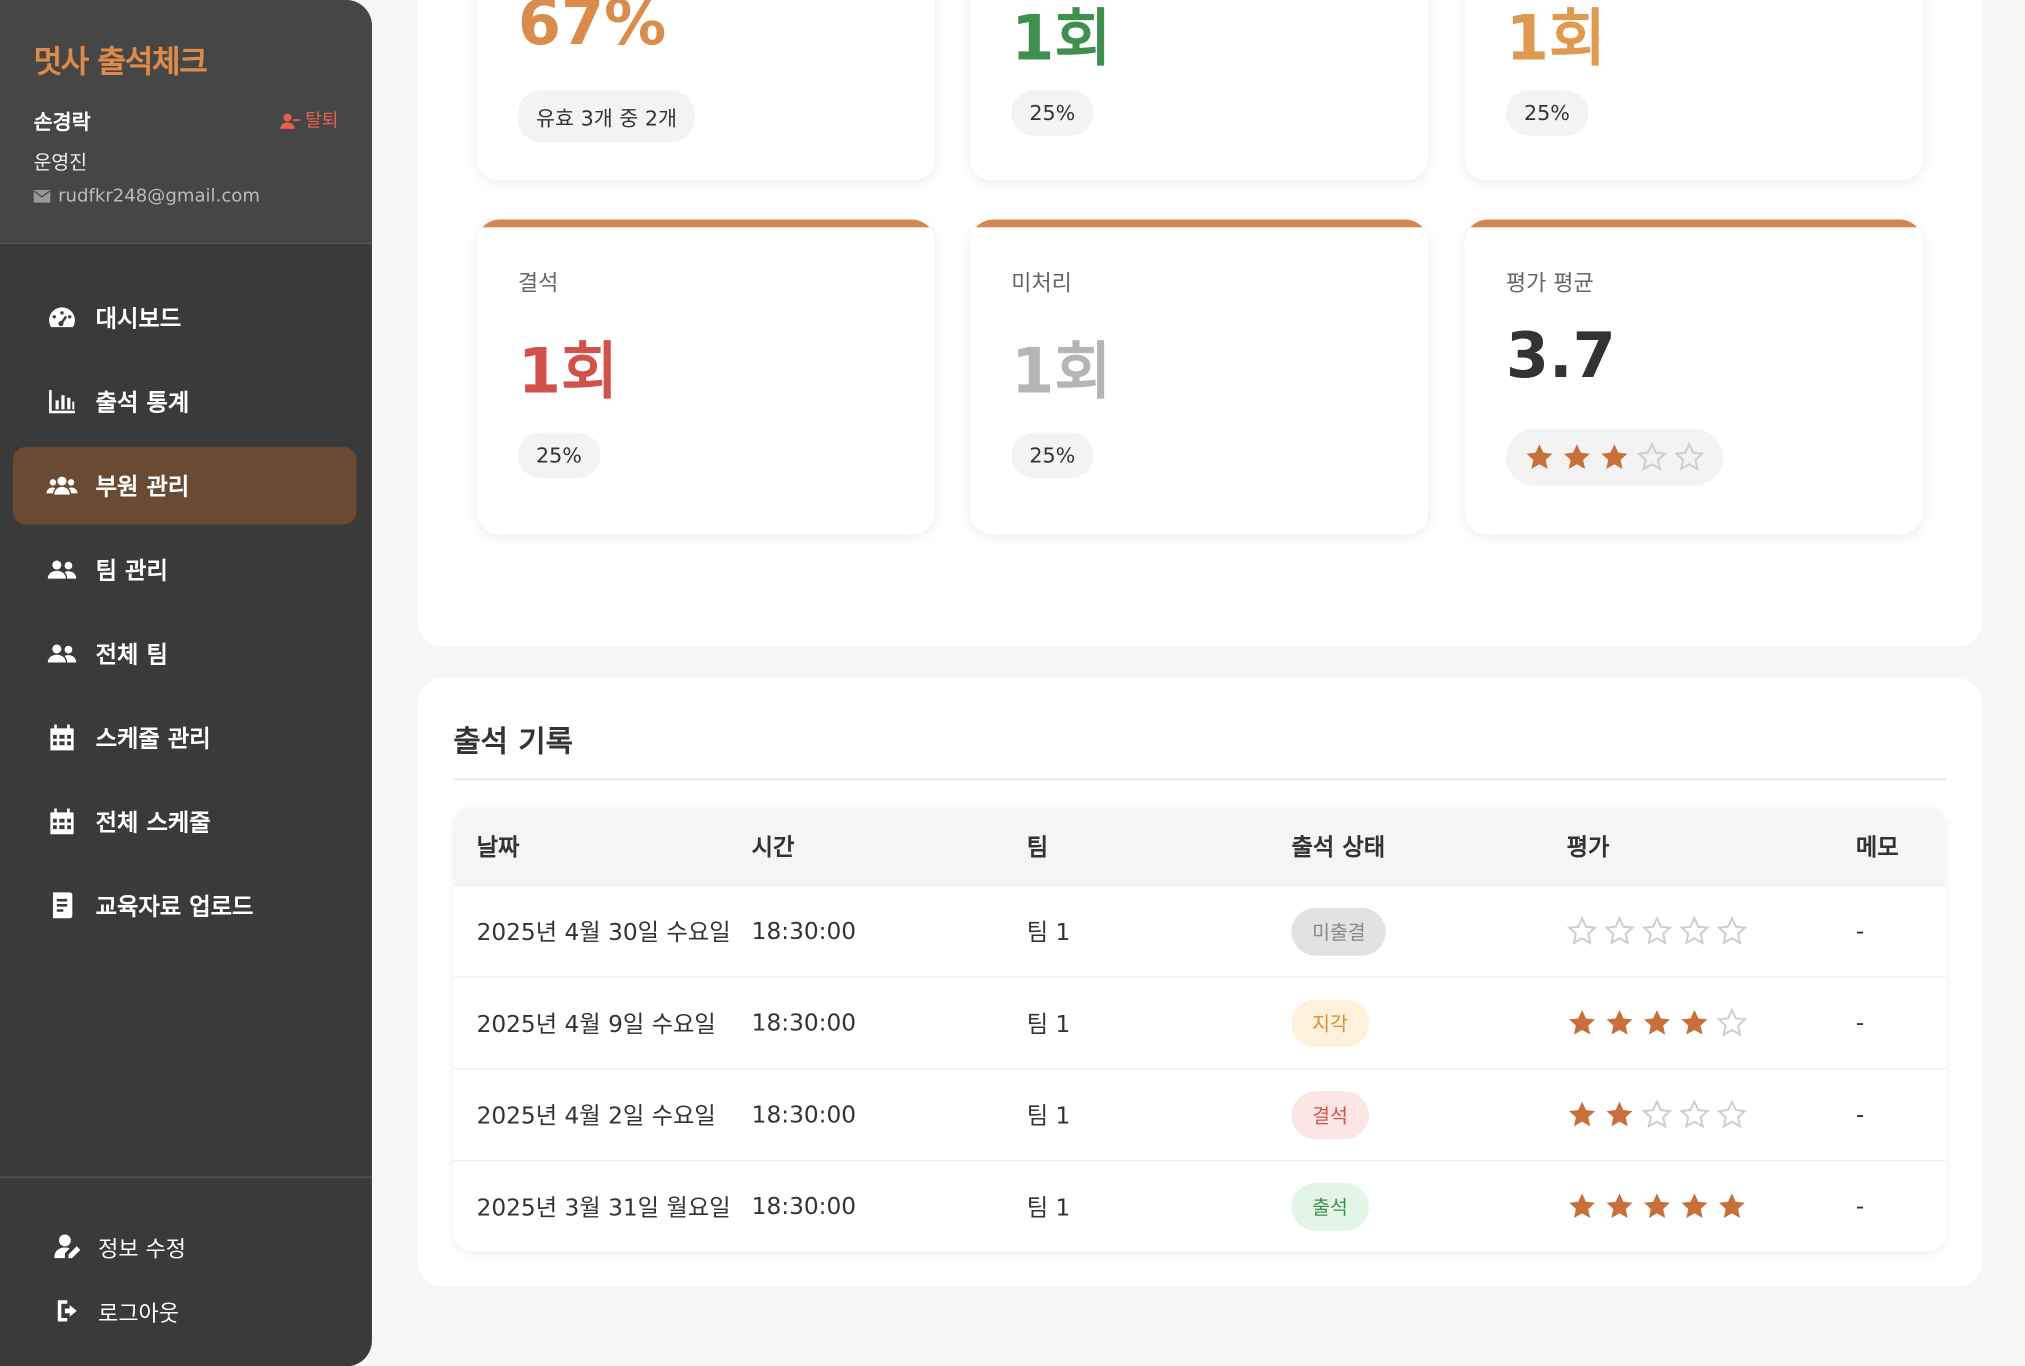 The image size is (2025, 1366). What do you see at coordinates (1429, 1206) in the screenshot?
I see `cell-status: 출석` at bounding box center [1429, 1206].